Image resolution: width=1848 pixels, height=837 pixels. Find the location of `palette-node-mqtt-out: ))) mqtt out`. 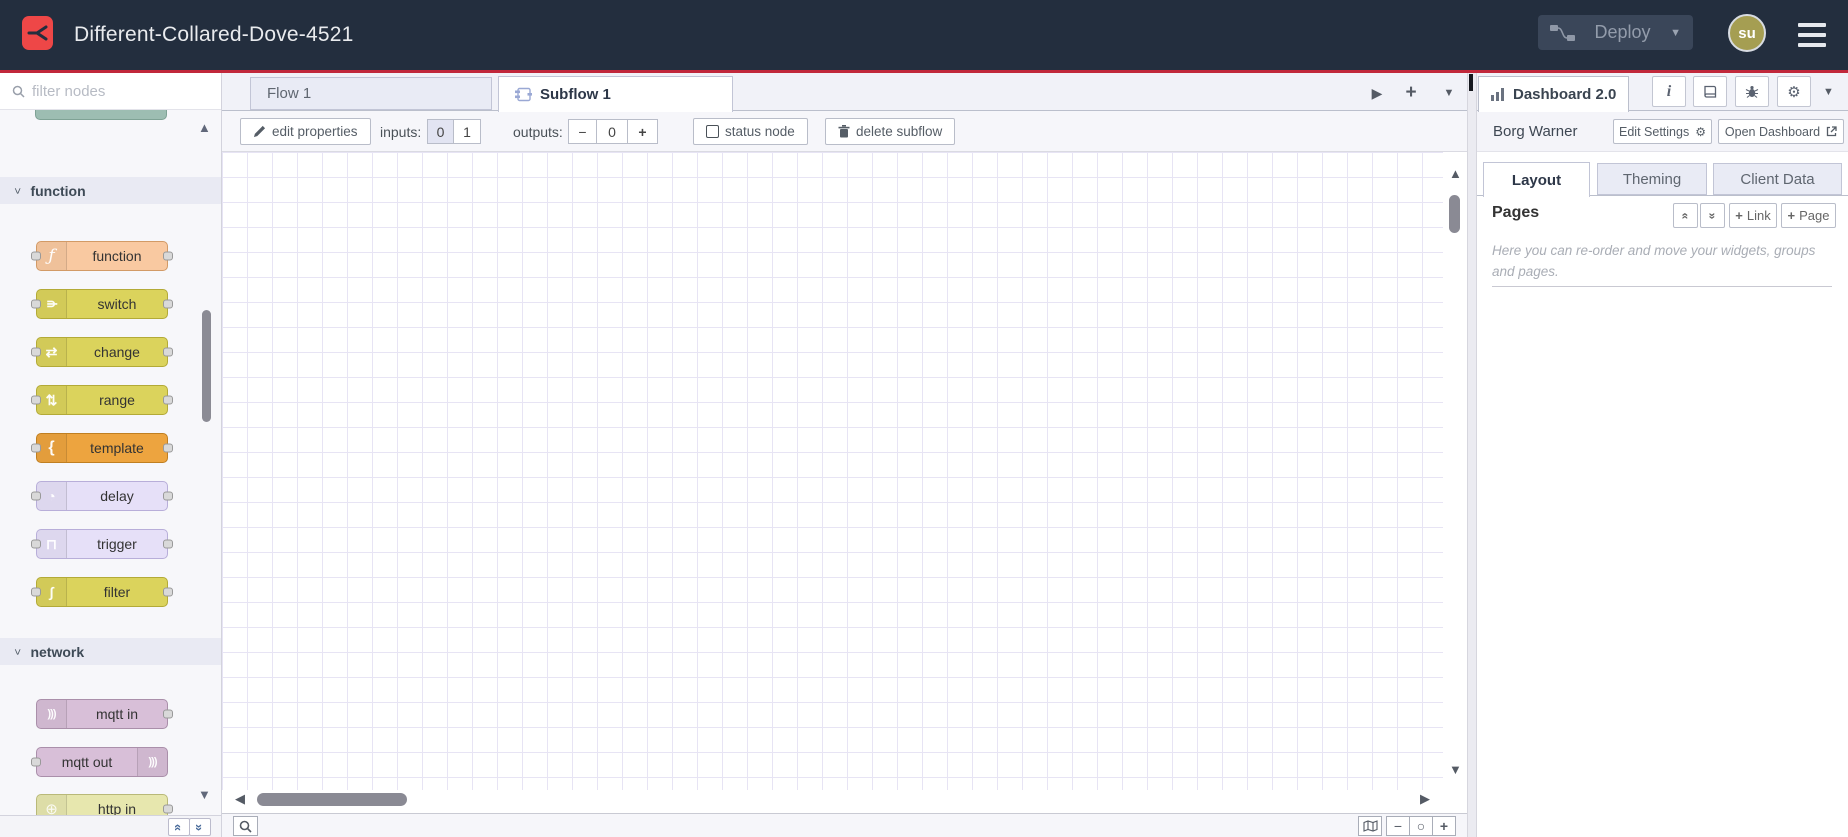

palette-node-mqtt-out: ))) mqtt out is located at coordinates (99, 762).